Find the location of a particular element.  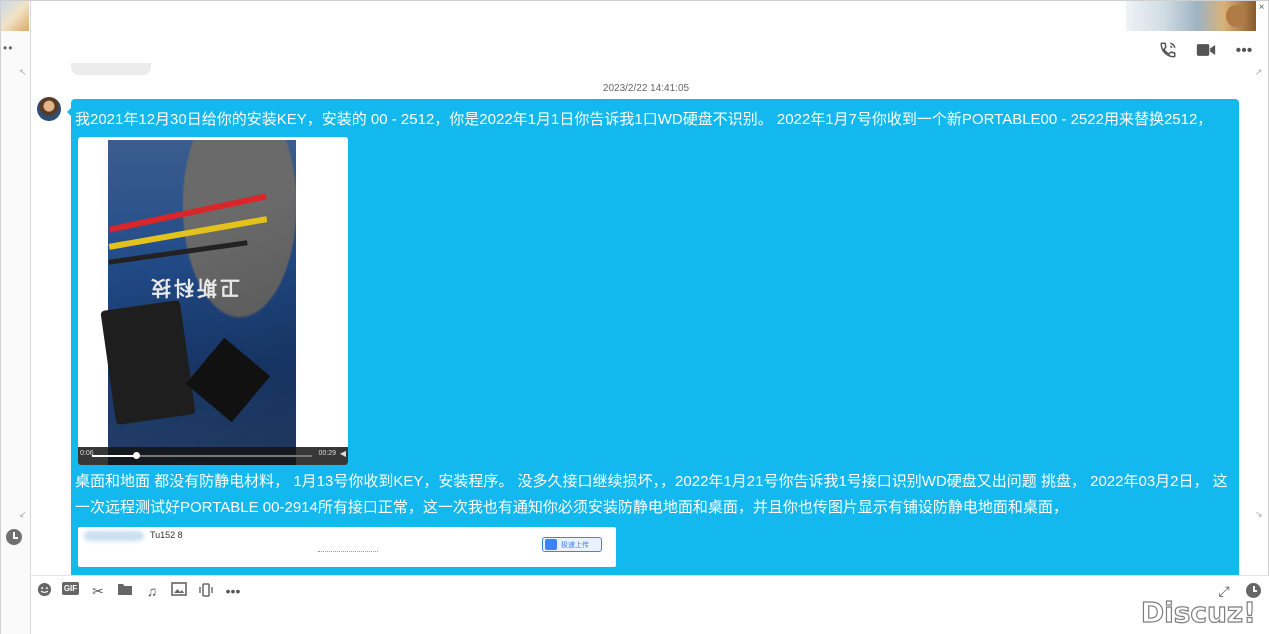

scissors-icon: ✂ is located at coordinates (98, 591).